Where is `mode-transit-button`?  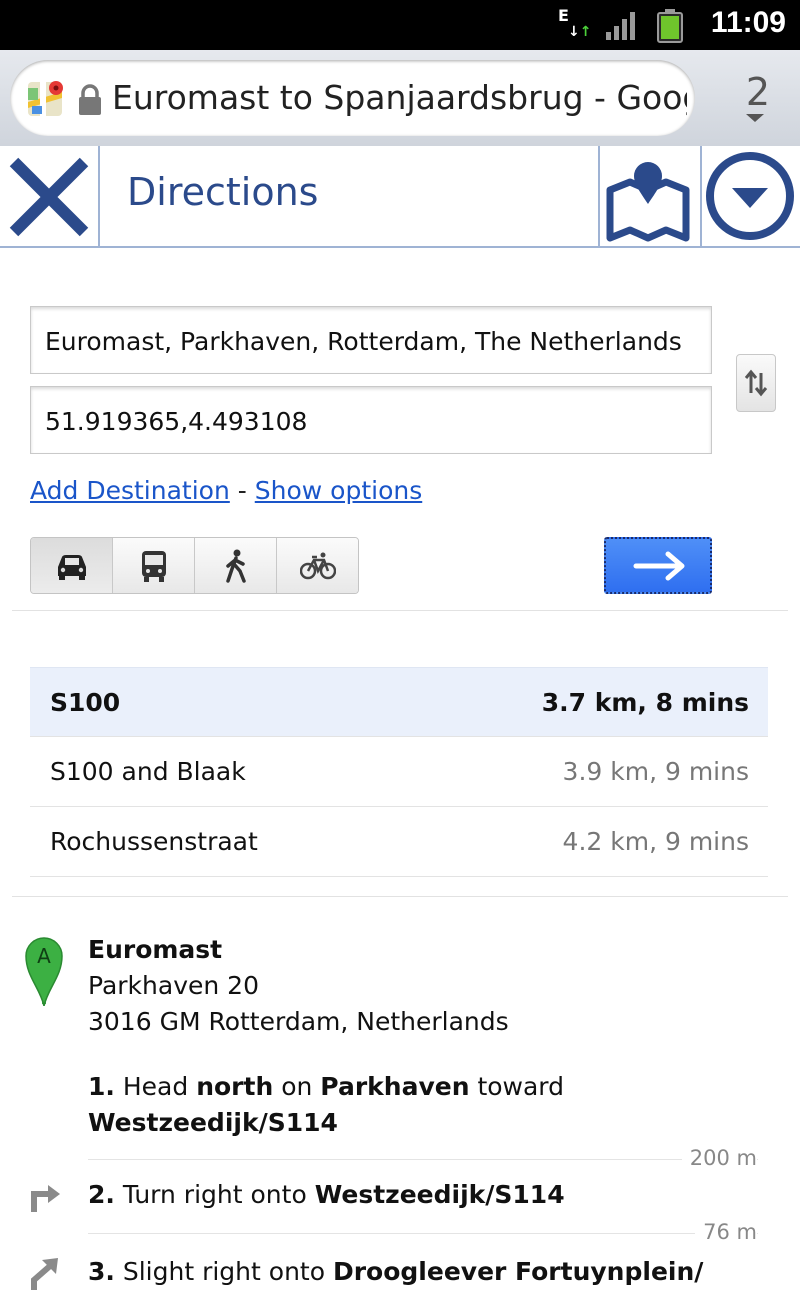 mode-transit-button is located at coordinates (154, 565).